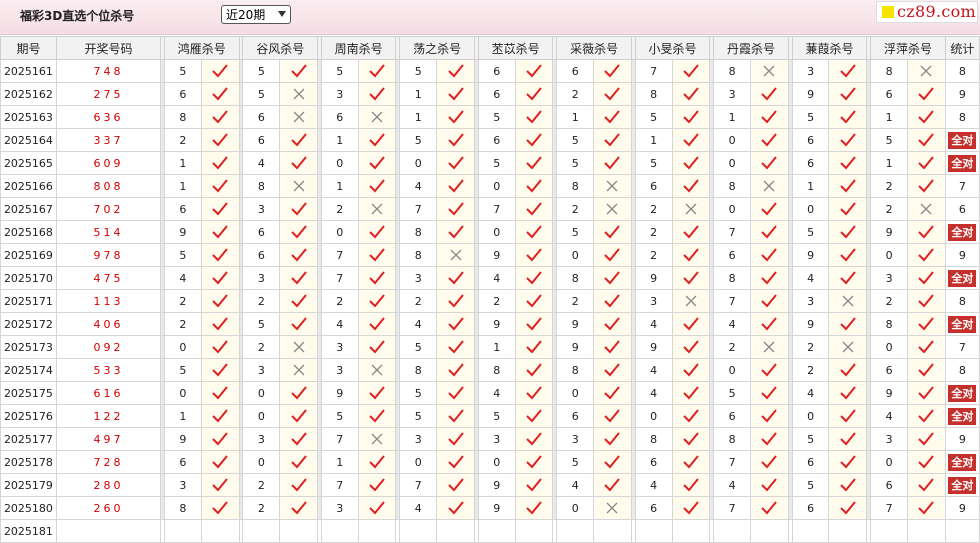 The height and width of the screenshot is (543, 980). What do you see at coordinates (108, 370) in the screenshot?
I see `draw-number-cell: 533` at bounding box center [108, 370].